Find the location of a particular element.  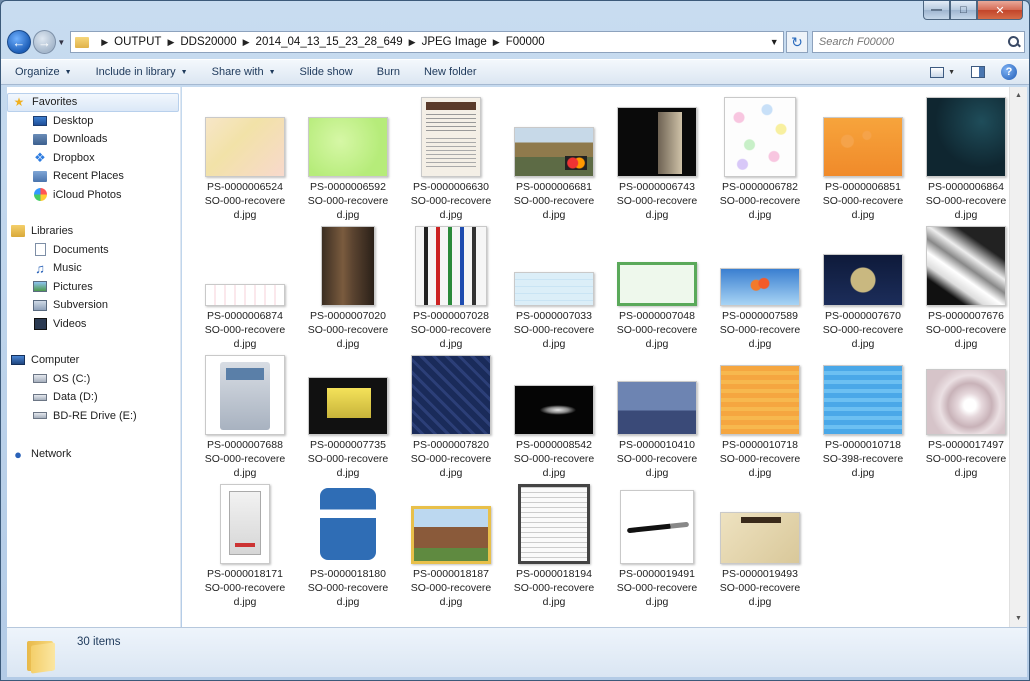

file-name: PS-0000007676 SO-000-recovere d.jpg is located at coordinates (966, 330).